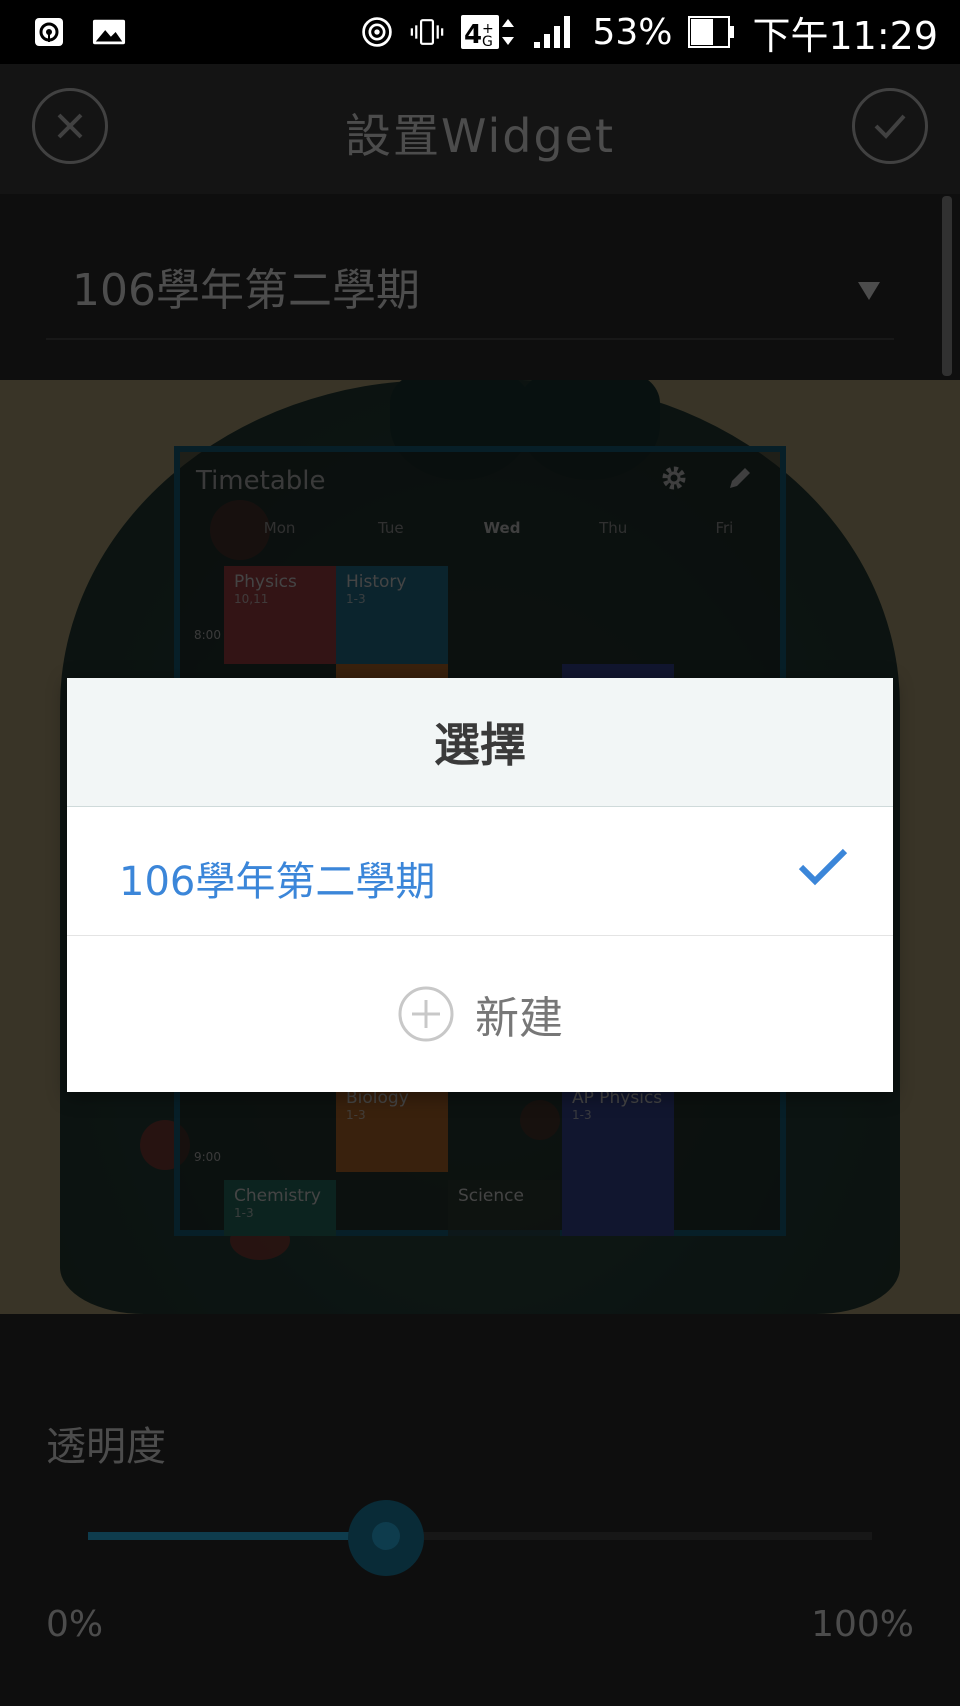 The image size is (960, 1706). Describe the element at coordinates (632, 32) in the screenshot. I see `battery-percent: 53%` at that location.